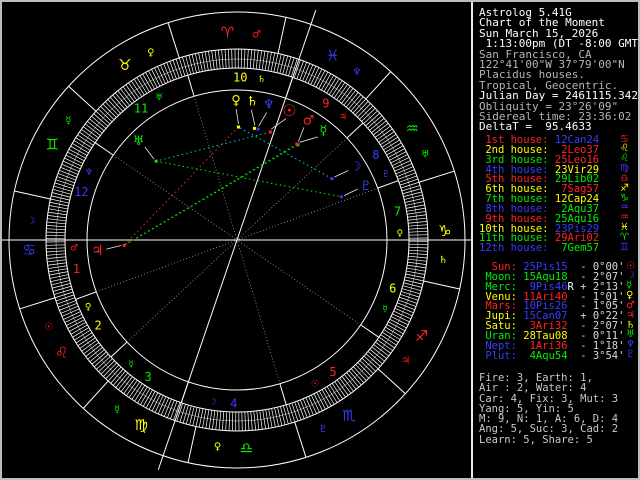 The height and width of the screenshot is (480, 640). Describe the element at coordinates (392, 289) in the screenshot. I see `house-number-6: 6` at that location.